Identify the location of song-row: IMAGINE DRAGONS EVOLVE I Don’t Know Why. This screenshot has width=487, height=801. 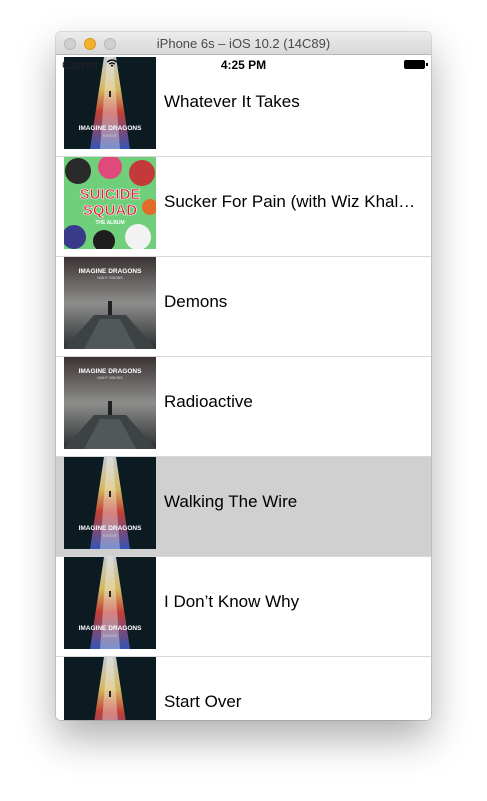
(243, 607).